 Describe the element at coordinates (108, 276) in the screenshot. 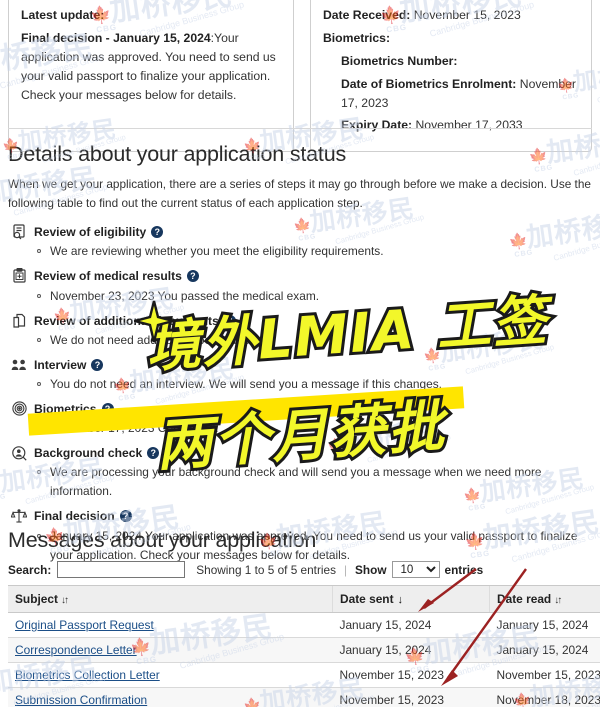

I see `status-step-title: Review of medical results` at that location.